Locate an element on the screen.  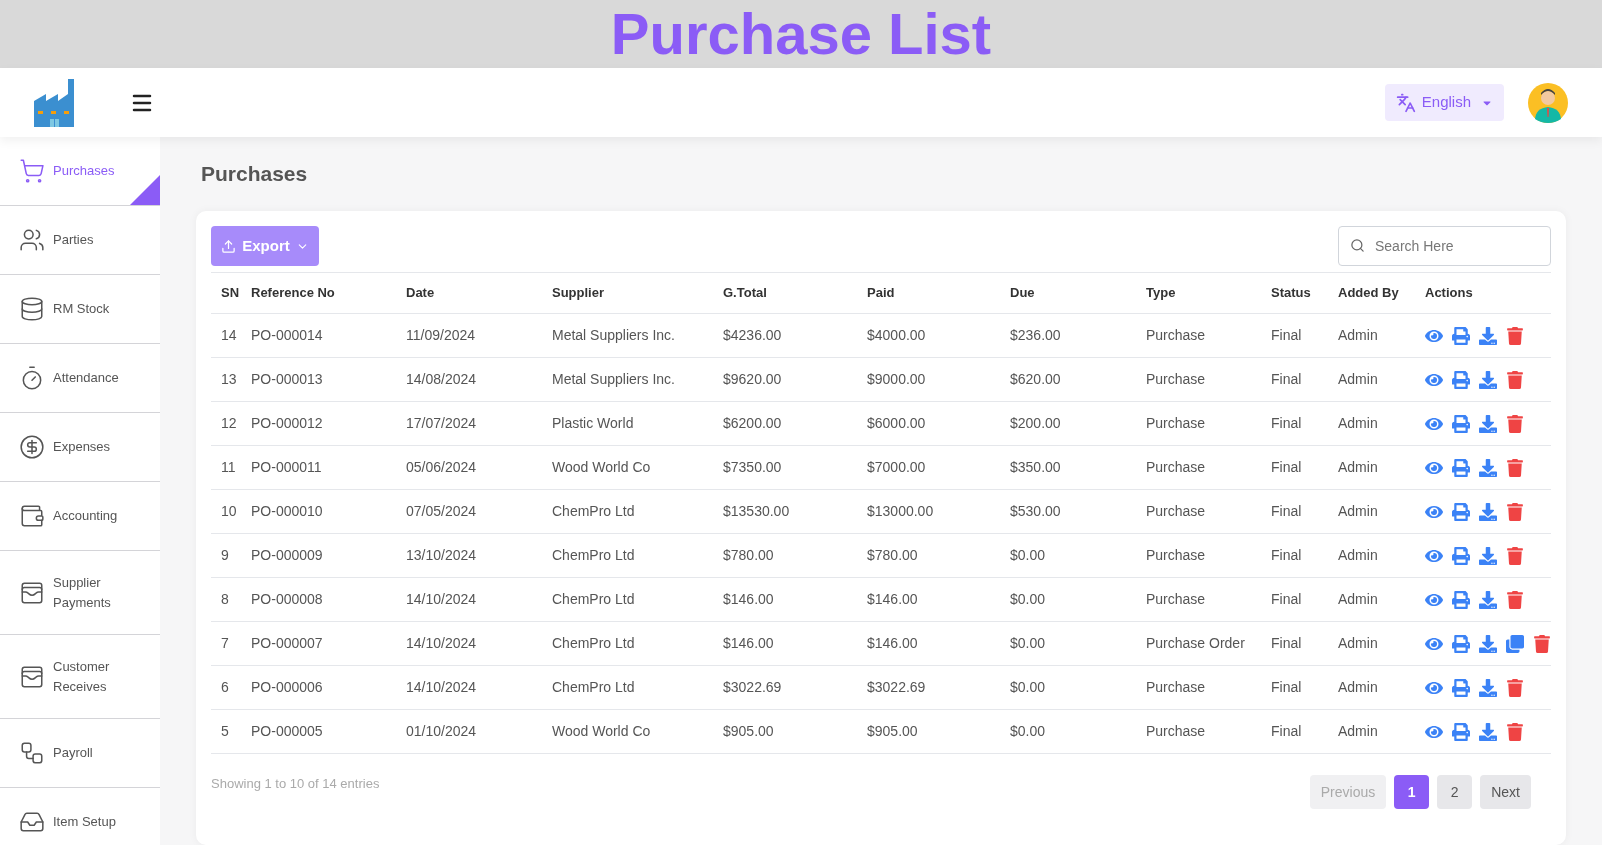
table-cell: 9 is located at coordinates (225, 555).